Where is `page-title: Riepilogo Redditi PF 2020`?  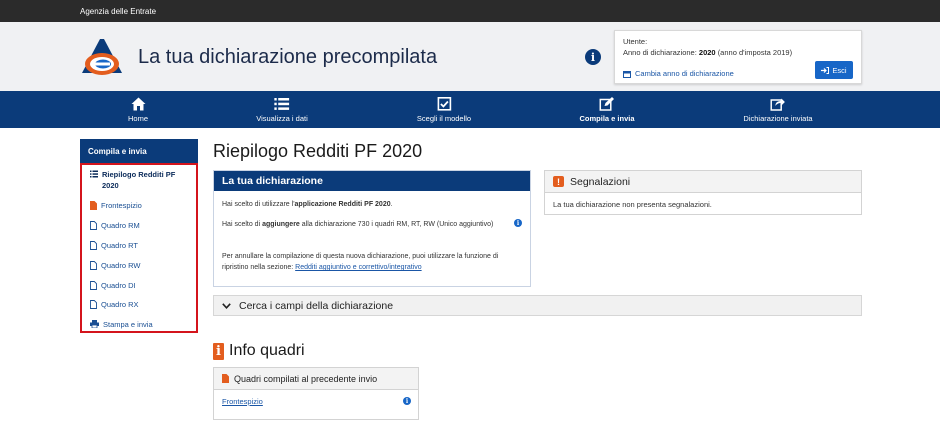 page-title: Riepilogo Redditi PF 2020 is located at coordinates (318, 151).